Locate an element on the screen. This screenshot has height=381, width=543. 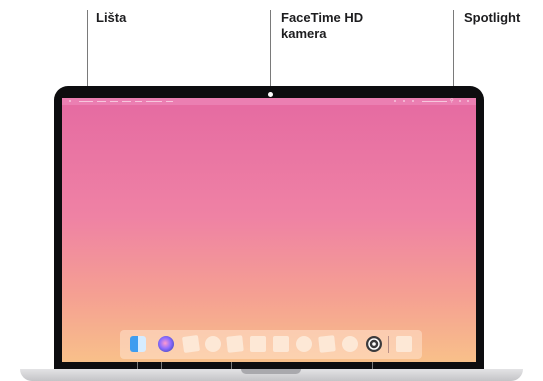
menu-bar: ⚲ is located at coordinates (269, 101).